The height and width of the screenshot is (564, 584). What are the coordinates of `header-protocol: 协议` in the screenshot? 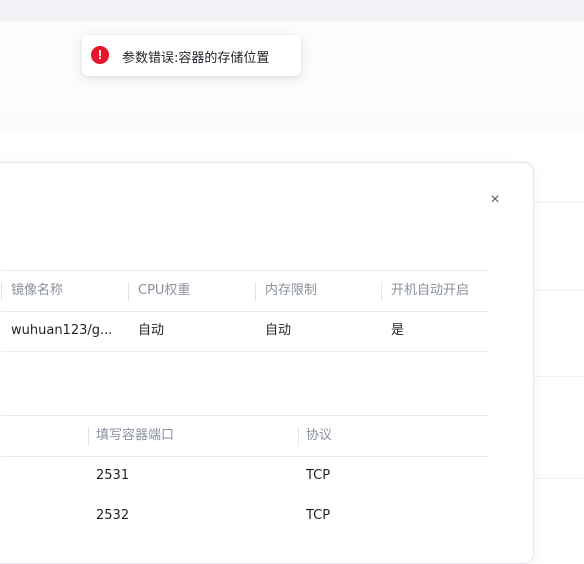 It's located at (319, 435).